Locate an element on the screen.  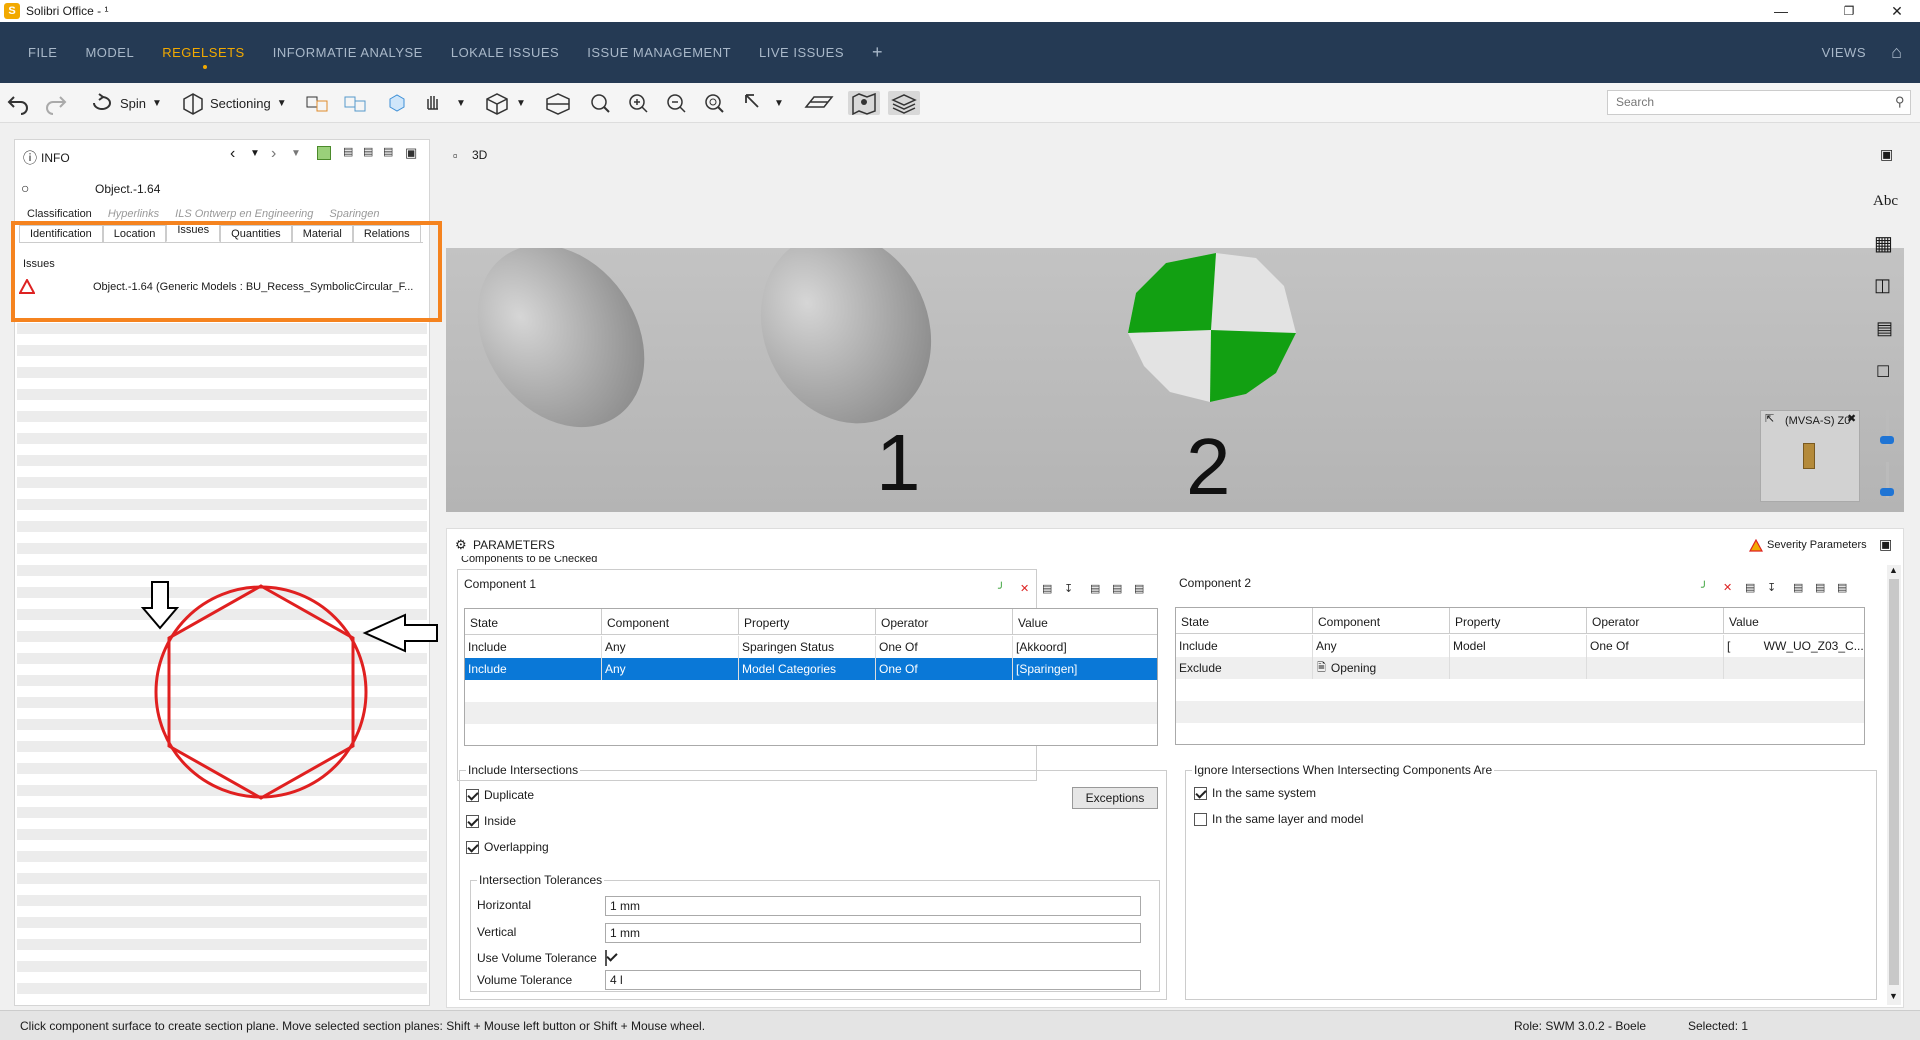
close-button: ✕ is located at coordinates (1897, 11).